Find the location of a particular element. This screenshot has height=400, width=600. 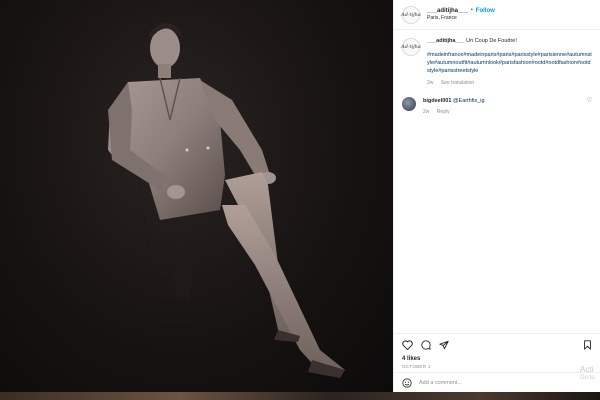

caption-age: 2w is located at coordinates (430, 82).